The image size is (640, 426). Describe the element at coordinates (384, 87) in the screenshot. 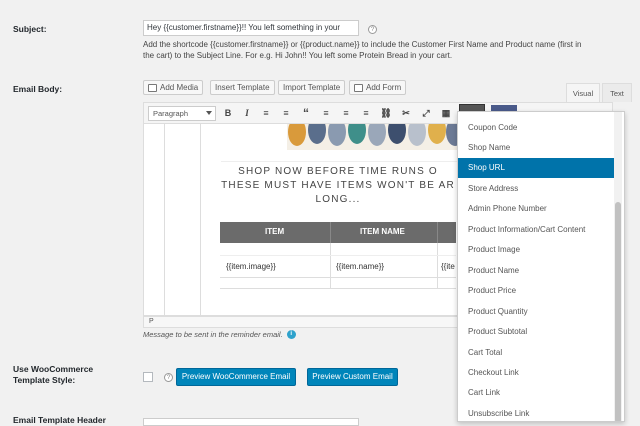

I see `add-form-label: Add Form` at that location.